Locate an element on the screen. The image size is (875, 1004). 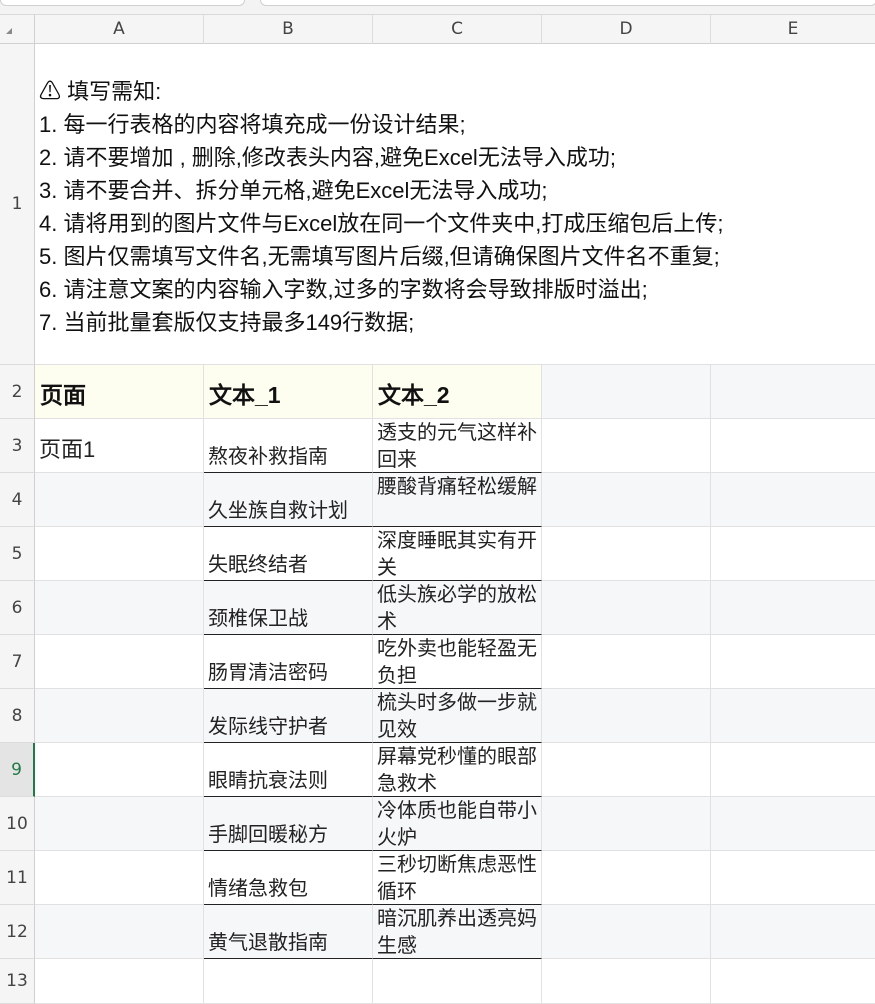
cell-text2: 腰酸背痛轻松缓解 is located at coordinates (457, 500).